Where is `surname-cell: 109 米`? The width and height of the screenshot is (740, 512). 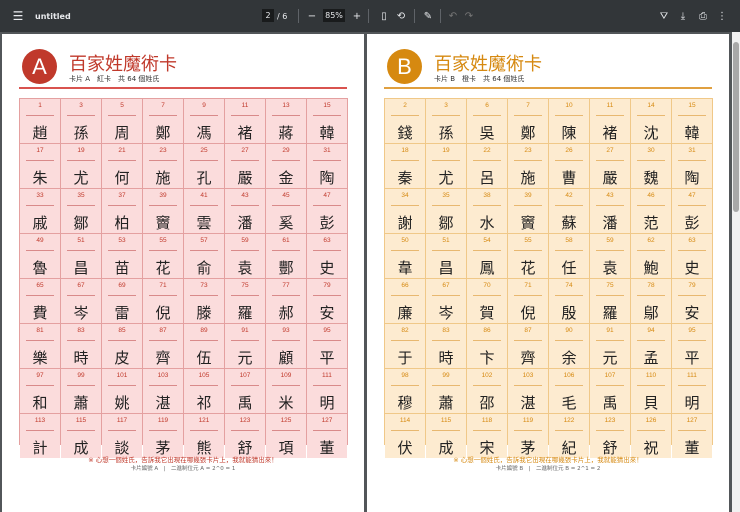
surname-cell: 109 米 is located at coordinates (286, 391).